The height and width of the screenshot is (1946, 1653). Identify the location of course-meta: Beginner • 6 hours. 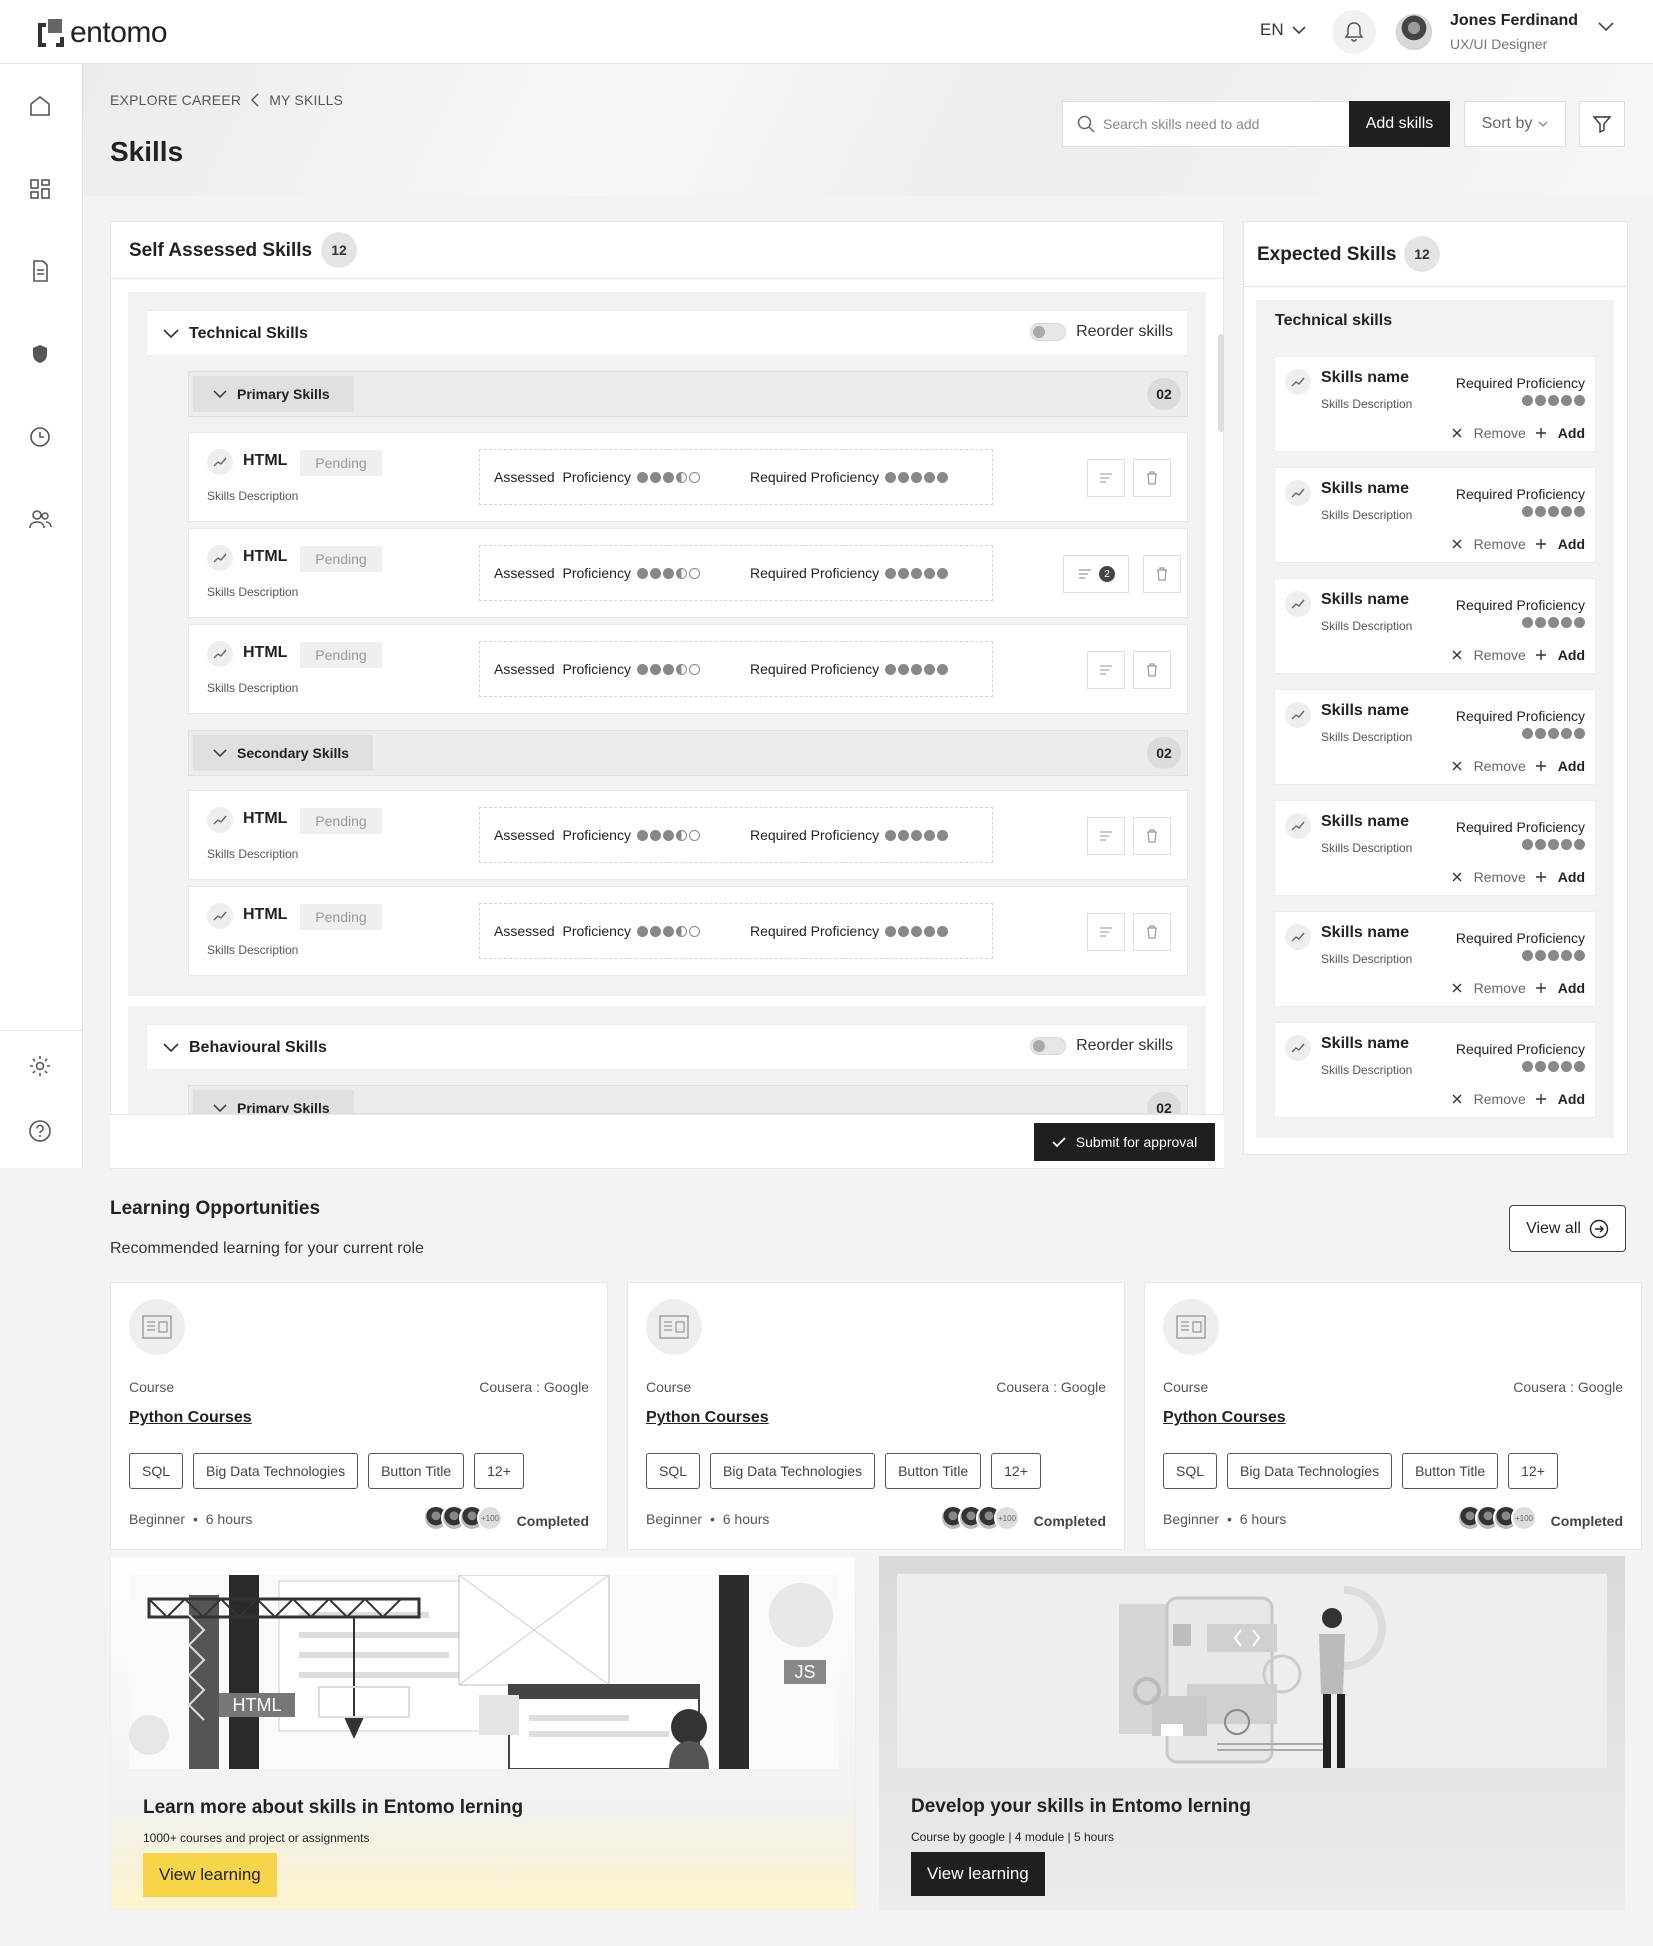
(1225, 1519).